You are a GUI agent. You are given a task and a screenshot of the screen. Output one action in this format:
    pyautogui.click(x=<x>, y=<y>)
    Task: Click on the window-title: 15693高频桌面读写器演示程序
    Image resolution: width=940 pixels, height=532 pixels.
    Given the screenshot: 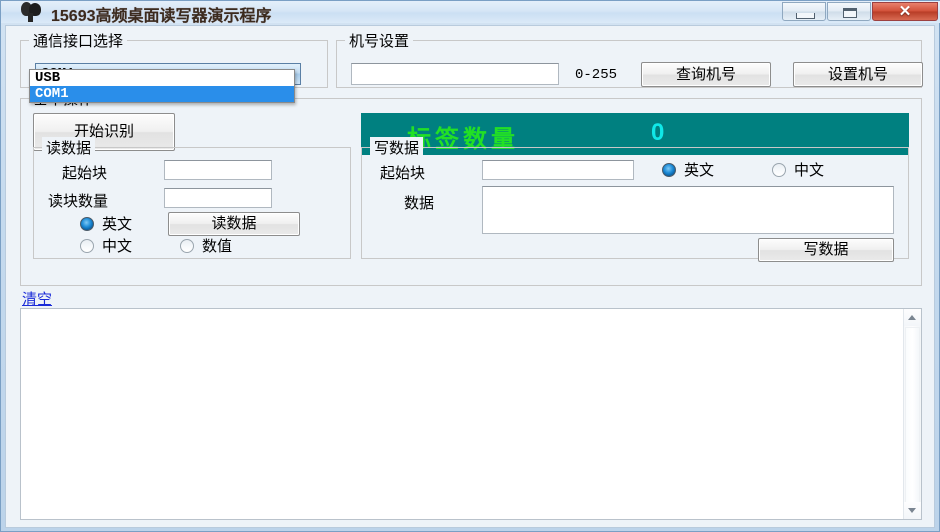 What is the action you would take?
    pyautogui.click(x=161, y=16)
    